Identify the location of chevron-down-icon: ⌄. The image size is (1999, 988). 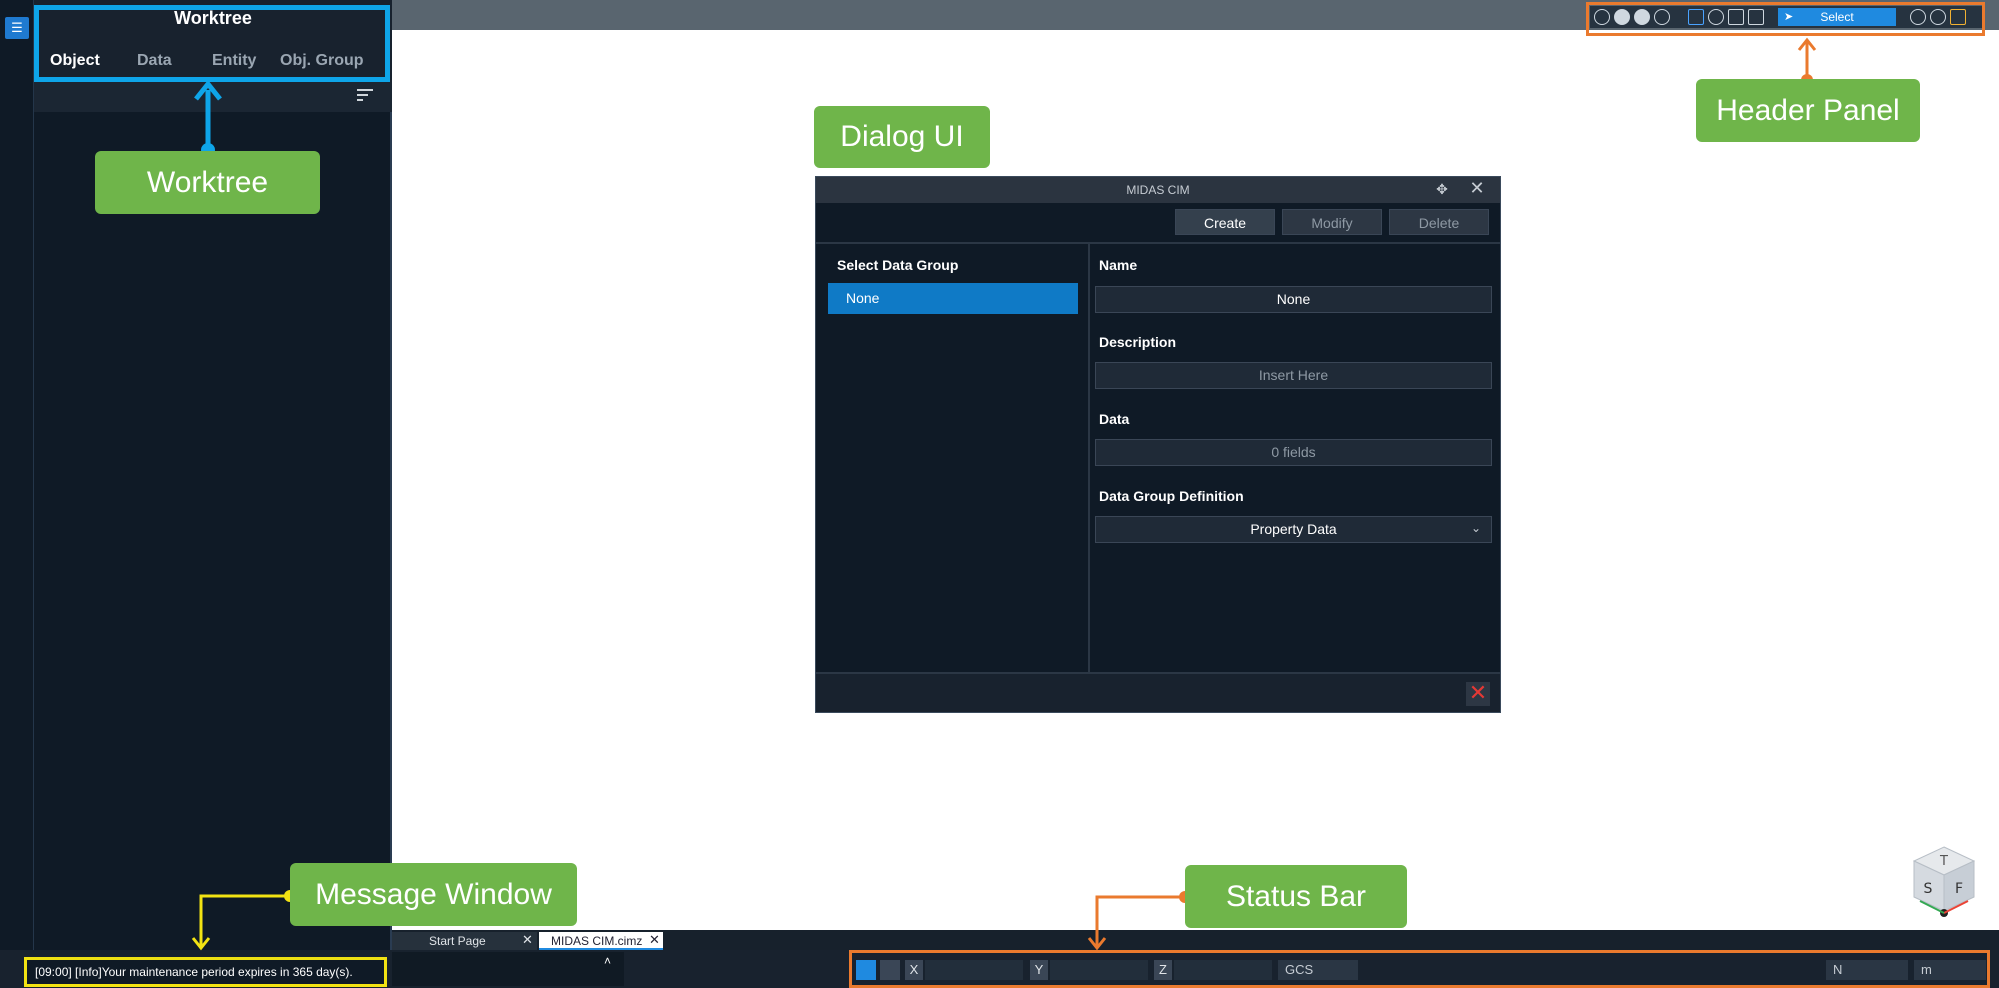
(1476, 528).